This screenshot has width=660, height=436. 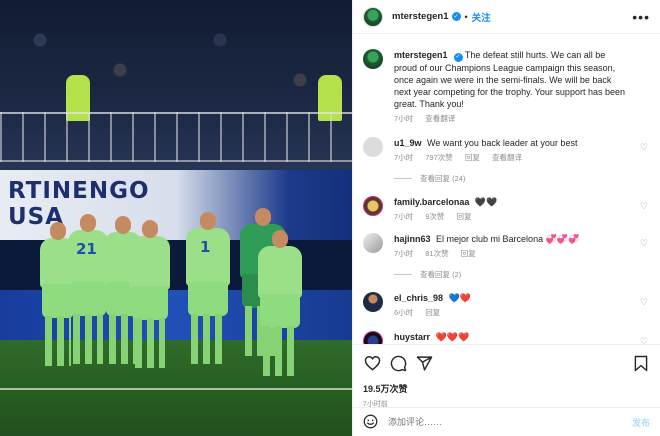 I want to click on comment-meta: 7小时 797次赞 回复 查看翻译, so click(x=511, y=158).